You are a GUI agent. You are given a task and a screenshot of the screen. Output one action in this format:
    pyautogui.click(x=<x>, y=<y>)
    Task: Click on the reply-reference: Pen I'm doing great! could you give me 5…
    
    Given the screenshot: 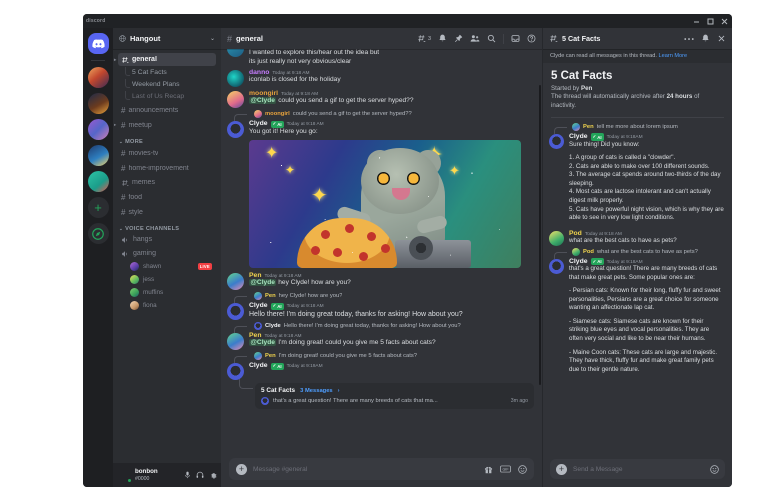 What is the action you would take?
    pyautogui.click(x=381, y=357)
    